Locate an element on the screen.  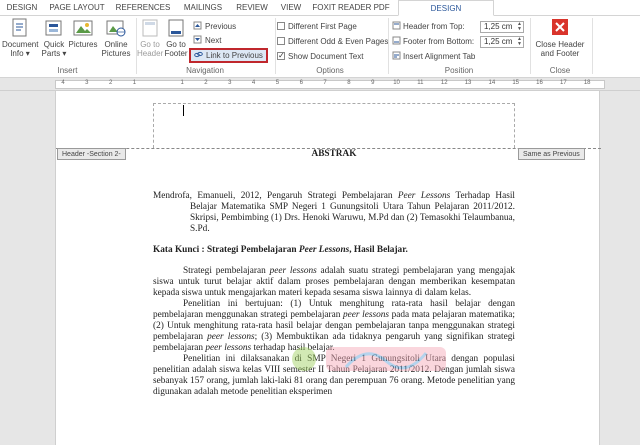
footer-from-bottom-input: 1,25 cm ▲ ▼ is located at coordinates (502, 42).